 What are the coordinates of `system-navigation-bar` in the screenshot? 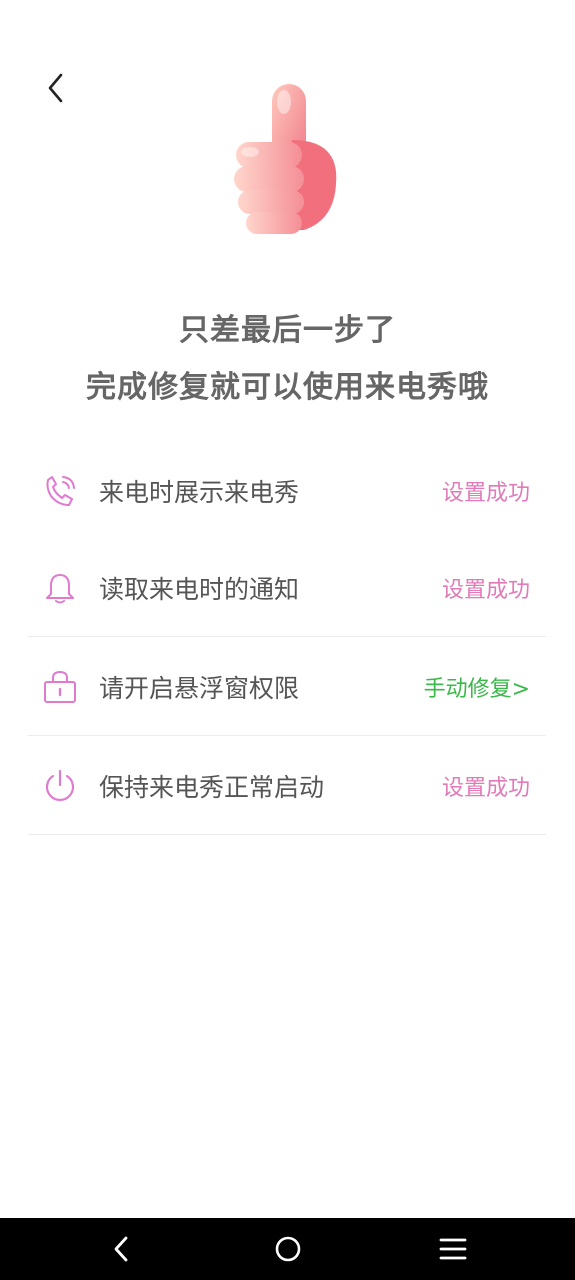 It's located at (287, 1249).